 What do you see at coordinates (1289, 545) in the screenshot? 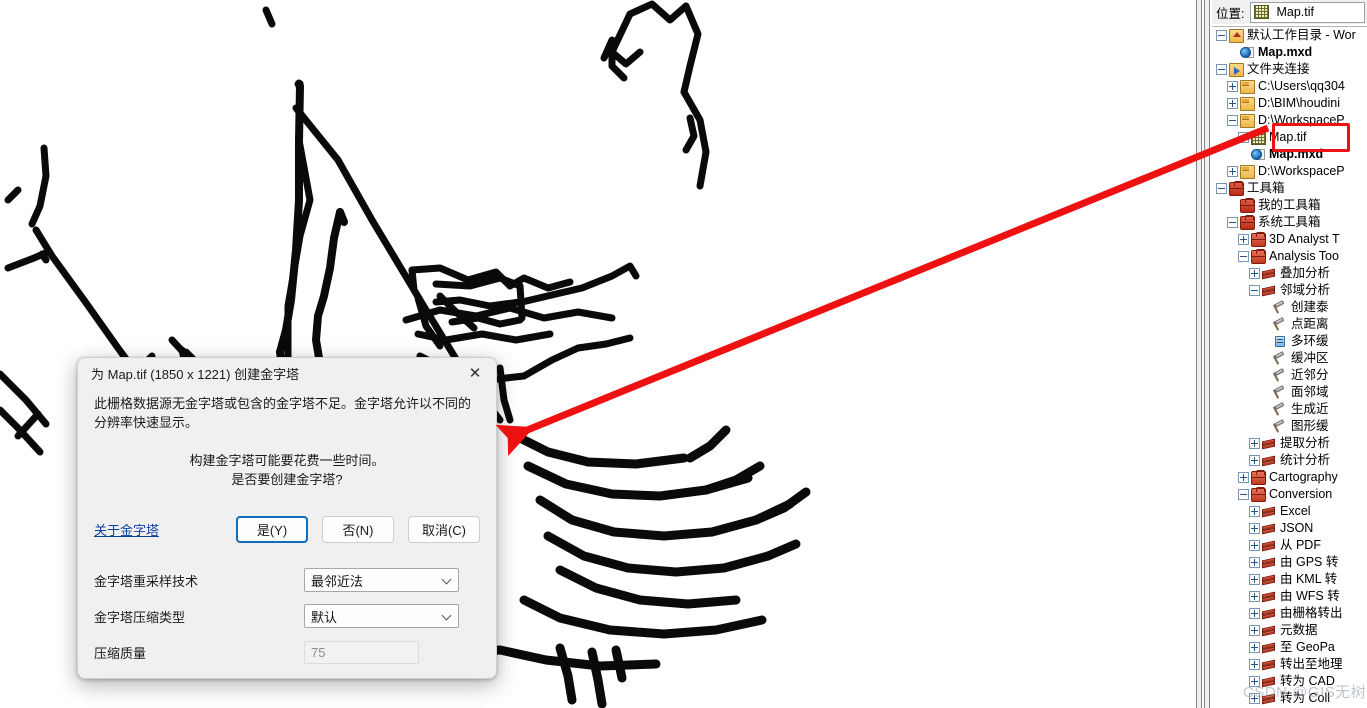
I see `tree-item: 从 PDF` at bounding box center [1289, 545].